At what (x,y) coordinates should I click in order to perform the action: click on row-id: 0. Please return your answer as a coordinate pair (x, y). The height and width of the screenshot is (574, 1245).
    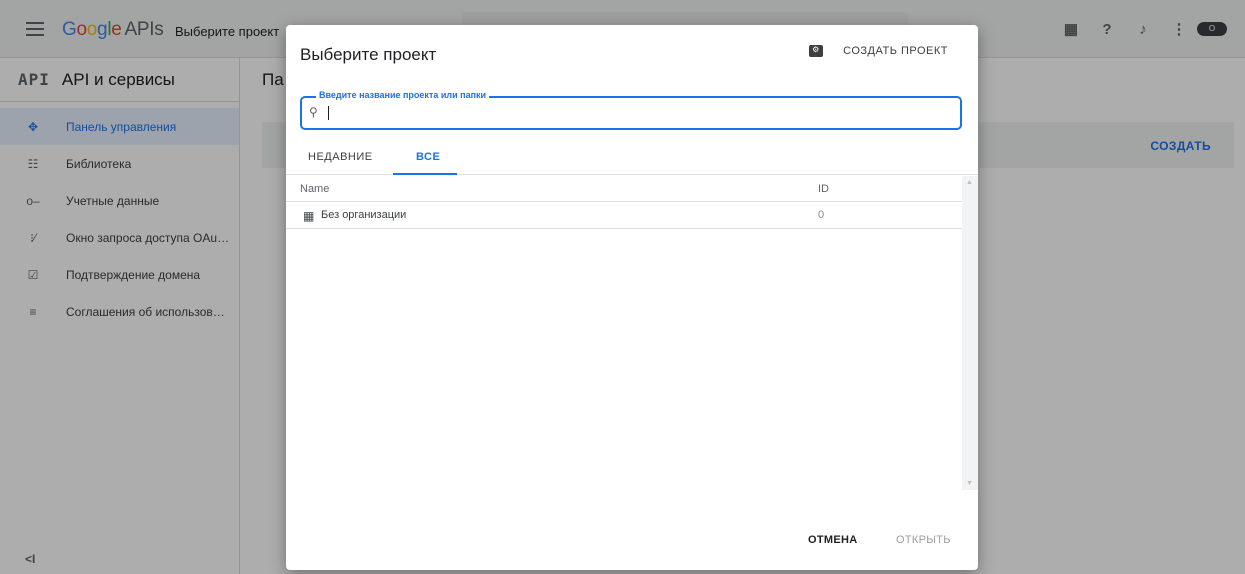
    Looking at the image, I should click on (821, 215).